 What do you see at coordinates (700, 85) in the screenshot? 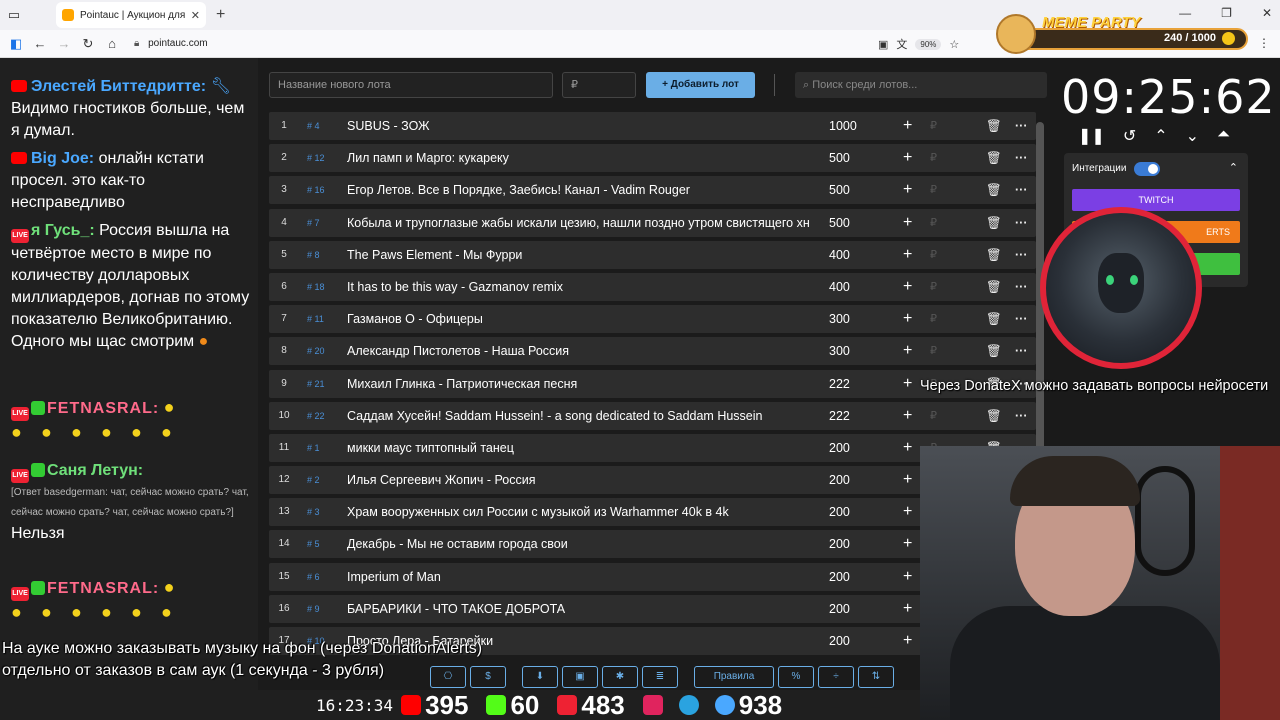
I see `add-lot-button: + Добавить лот` at bounding box center [700, 85].